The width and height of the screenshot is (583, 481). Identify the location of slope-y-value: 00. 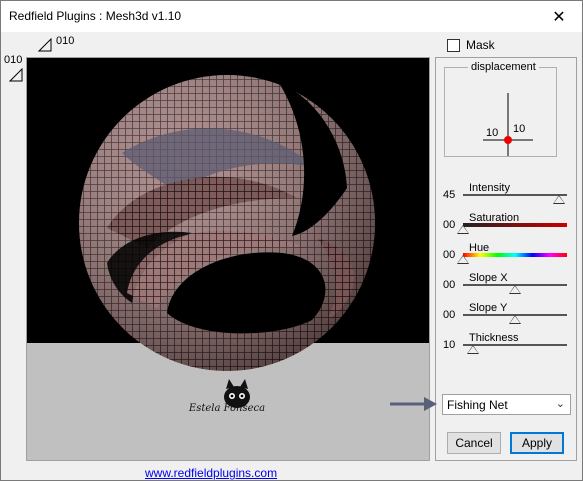
(449, 315).